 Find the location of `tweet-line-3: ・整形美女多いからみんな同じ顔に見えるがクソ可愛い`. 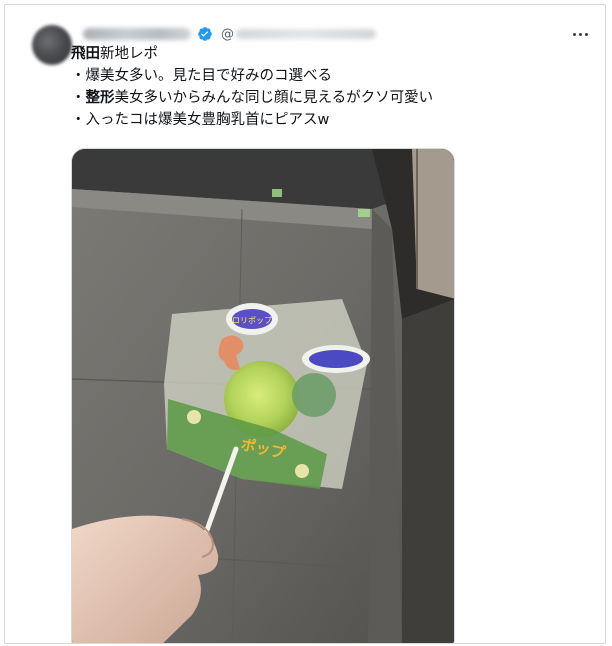

tweet-line-3: ・整形美女多いからみんな同じ顔に見えるがクソ可愛い is located at coordinates (252, 98).